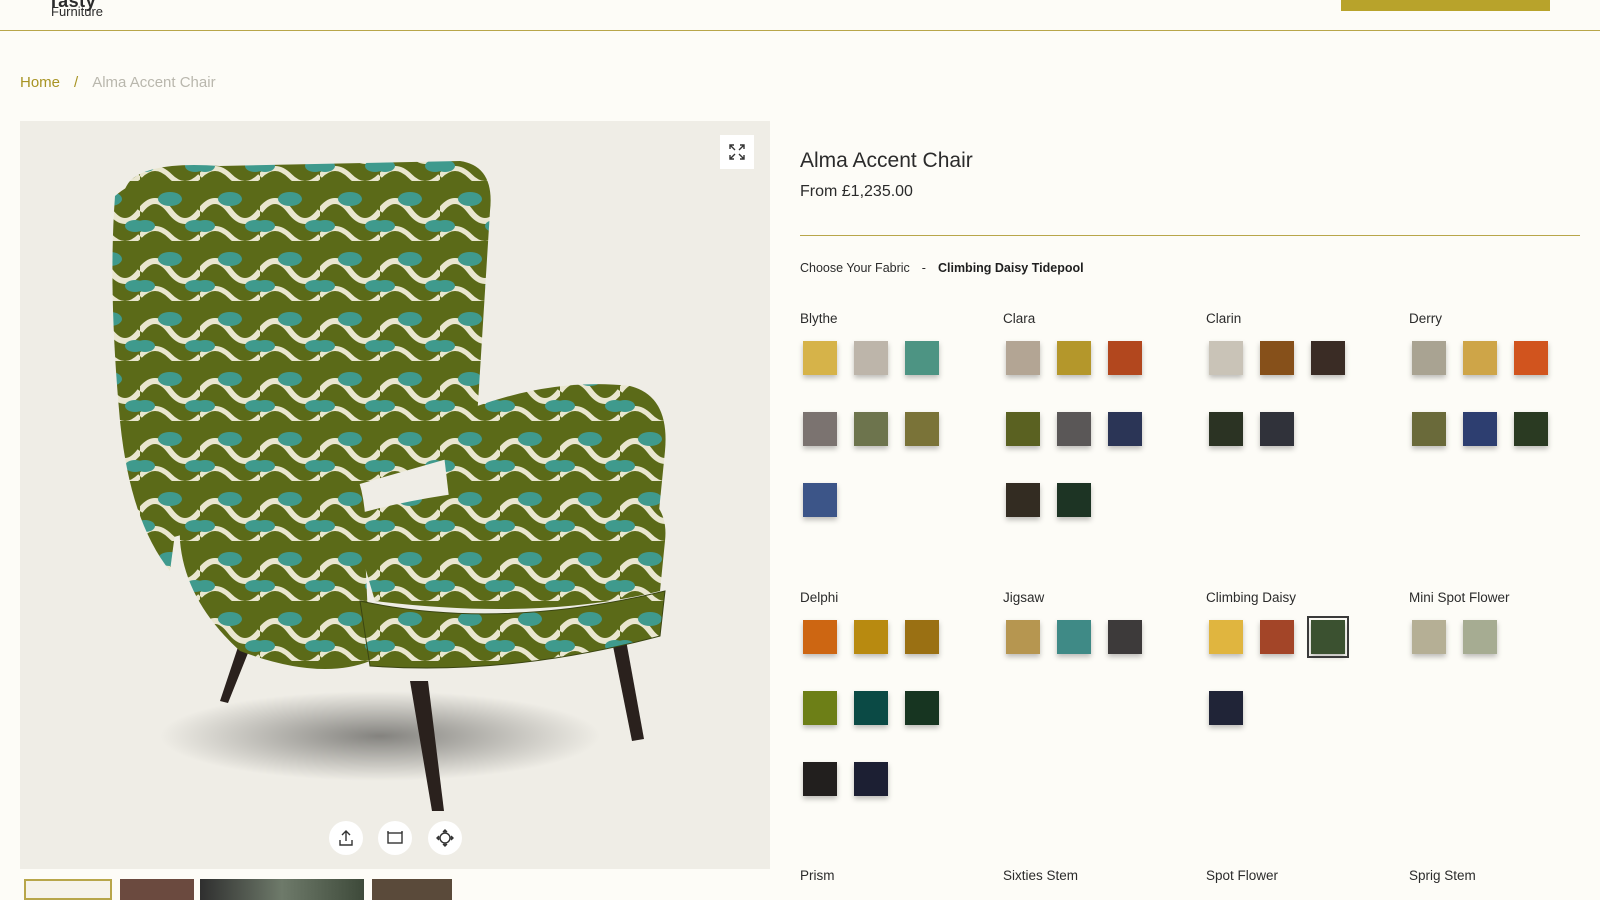  Describe the element at coordinates (1251, 597) in the screenshot. I see `fabric-group-name: Climbing Daisy` at that location.